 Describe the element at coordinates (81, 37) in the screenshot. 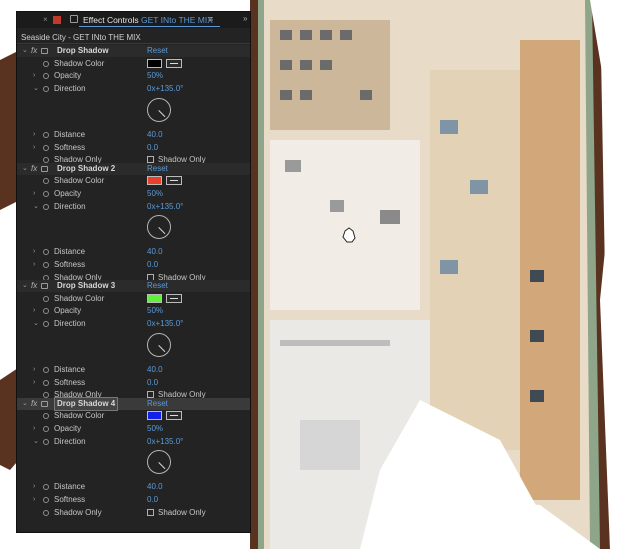

I see `panel-header: Seaside City - GET INto THE MIX` at that location.